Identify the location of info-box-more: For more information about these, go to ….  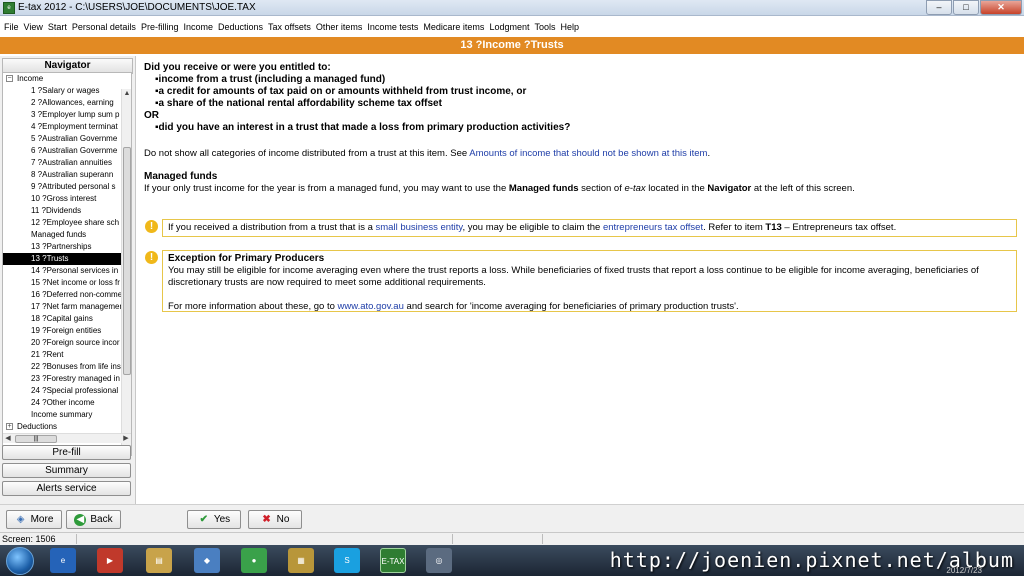
(453, 306).